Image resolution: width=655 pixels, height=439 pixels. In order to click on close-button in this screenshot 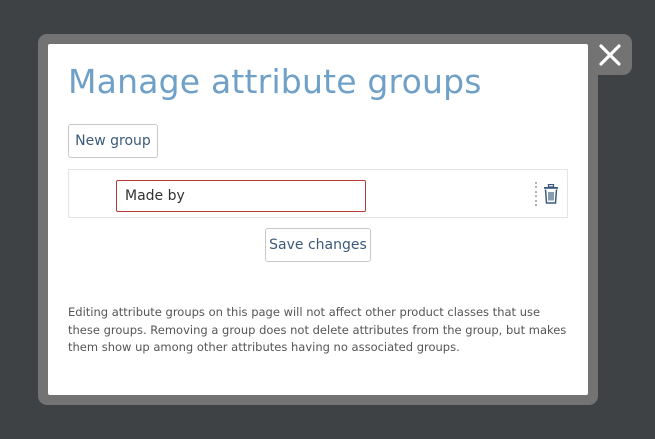, I will do `click(610, 54)`.